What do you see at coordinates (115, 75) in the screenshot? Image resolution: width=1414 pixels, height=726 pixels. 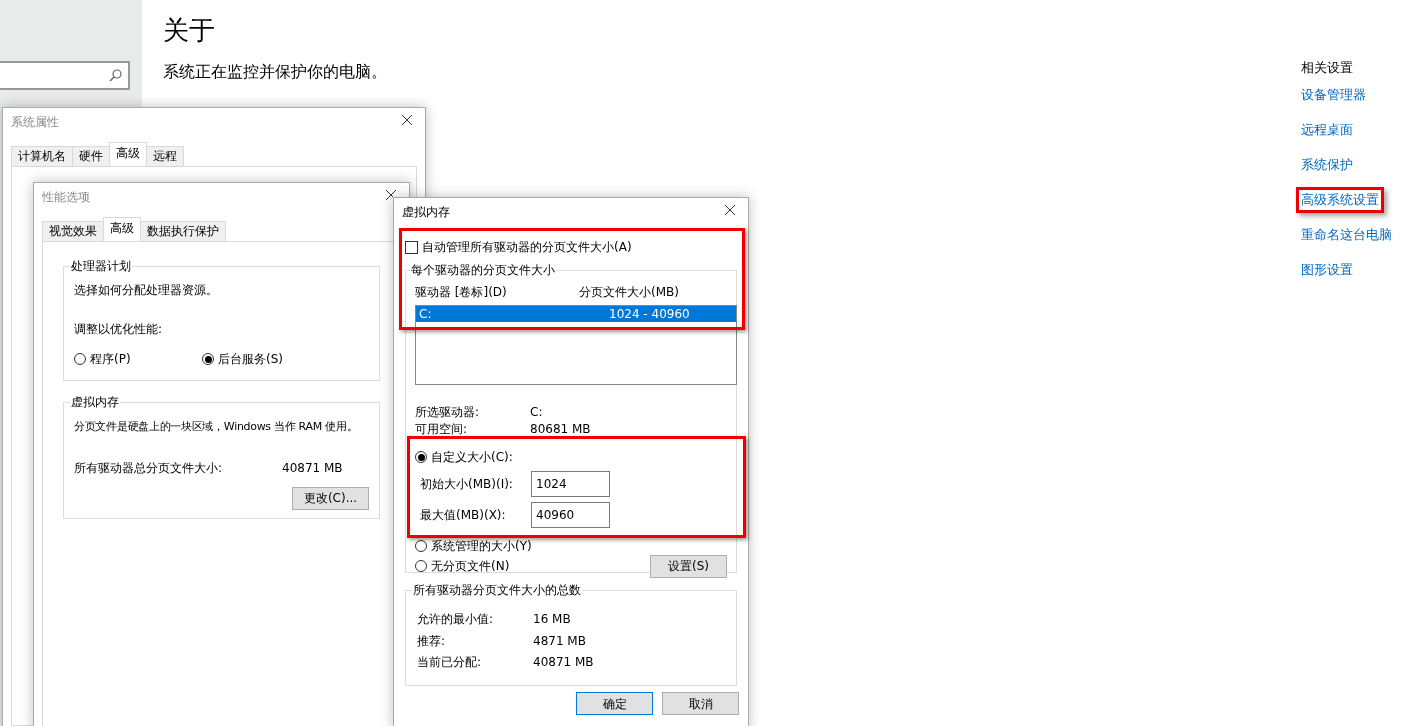 I see `search-icon` at bounding box center [115, 75].